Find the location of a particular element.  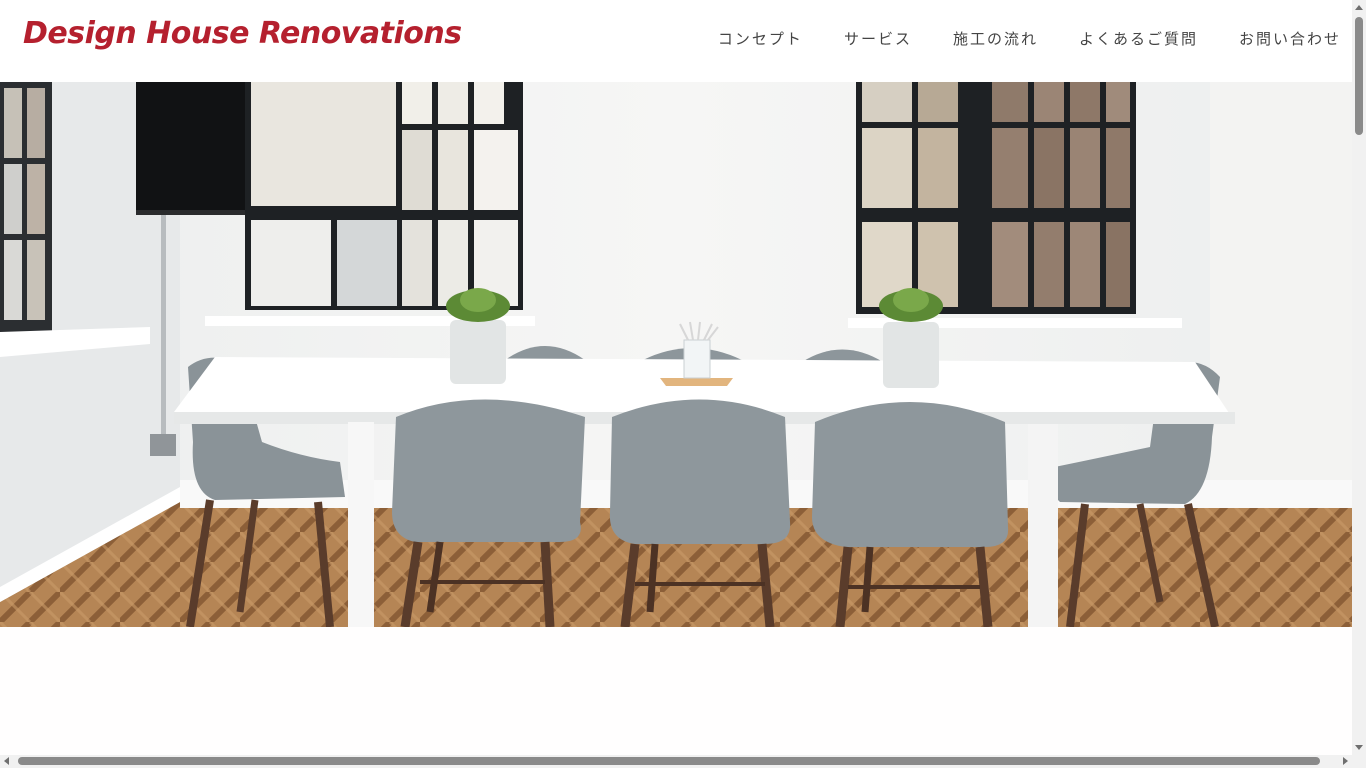

vertical-scrollbar is located at coordinates (1359, 377).